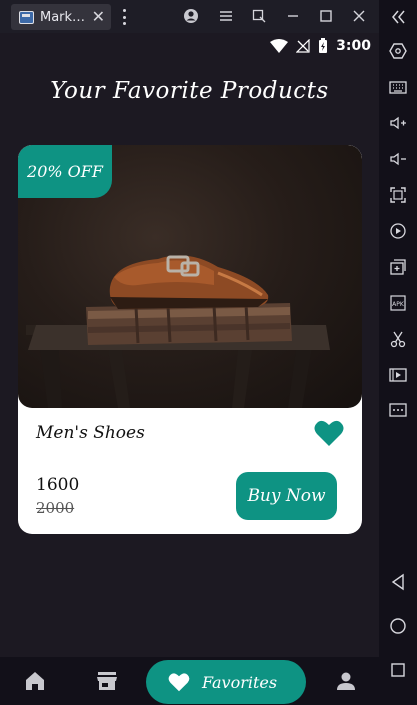 The height and width of the screenshot is (705, 417). Describe the element at coordinates (286, 496) in the screenshot. I see `buy-now-button: Buy Now` at that location.